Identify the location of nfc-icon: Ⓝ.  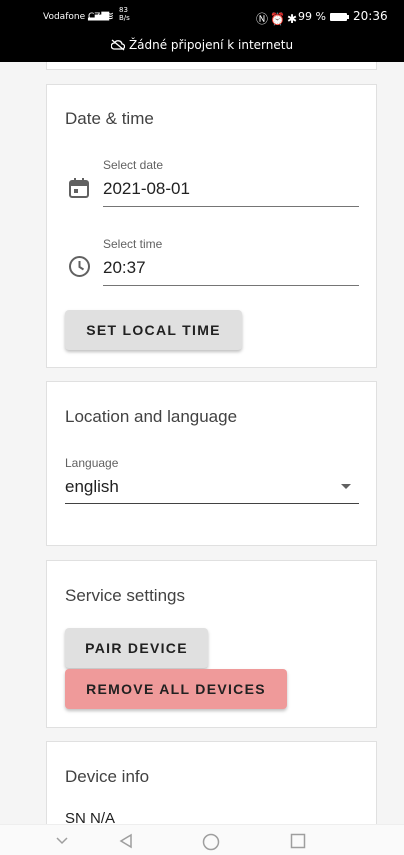
(263, 19).